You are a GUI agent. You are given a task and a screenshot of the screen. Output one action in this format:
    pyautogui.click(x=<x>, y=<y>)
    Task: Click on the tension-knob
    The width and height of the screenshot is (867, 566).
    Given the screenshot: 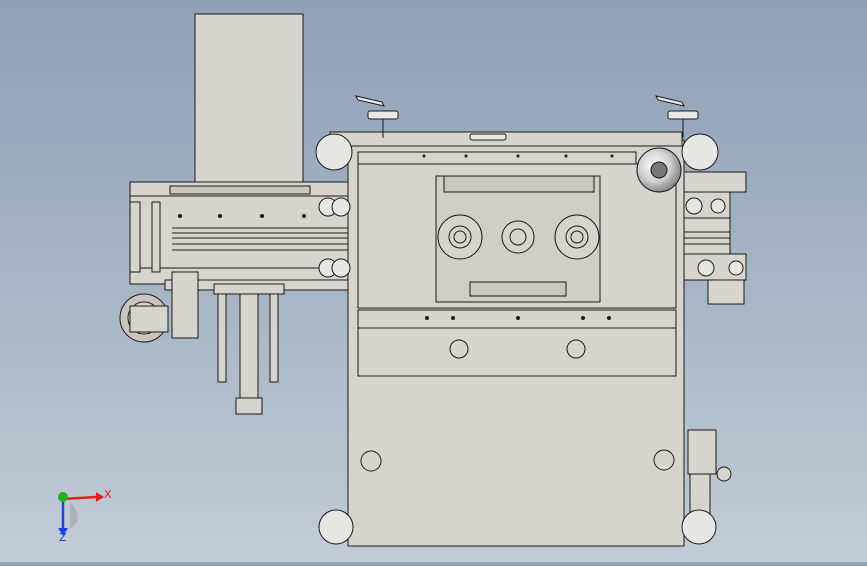 What is the action you would take?
    pyautogui.click(x=659, y=170)
    